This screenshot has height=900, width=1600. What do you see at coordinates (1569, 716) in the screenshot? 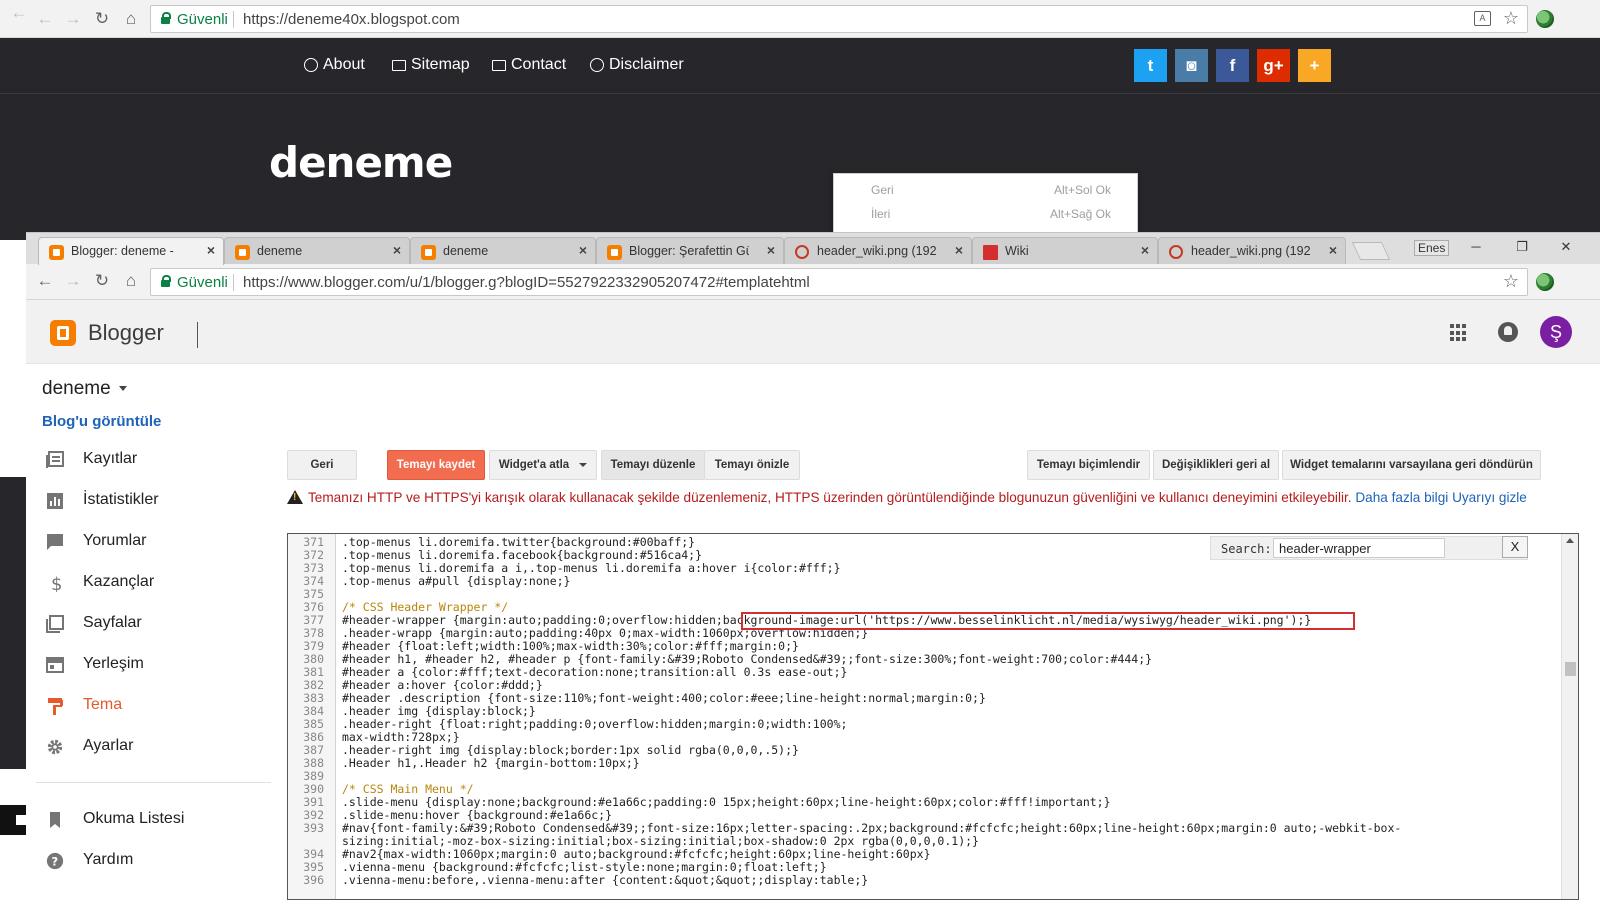
I see `editor-scrollbar` at bounding box center [1569, 716].